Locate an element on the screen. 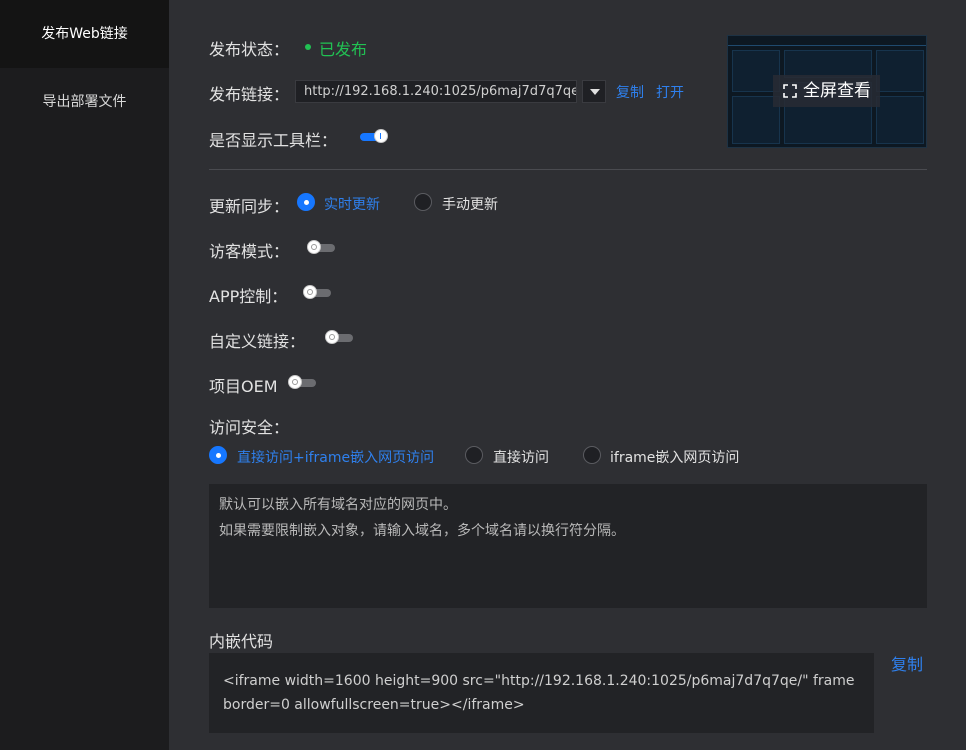 This screenshot has height=750, width=966. visitor-mode-label: 访客模式： is located at coordinates (249, 251).